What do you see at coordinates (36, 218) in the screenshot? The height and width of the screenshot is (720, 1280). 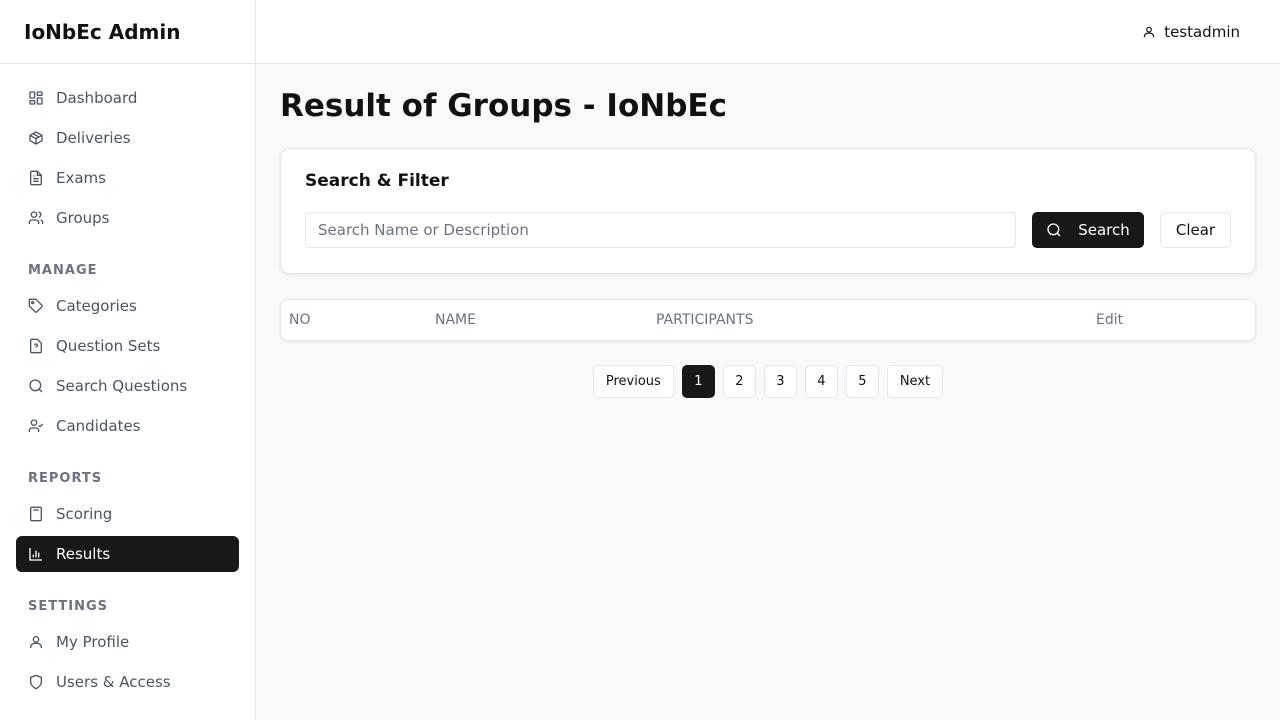 I see `users-icon` at bounding box center [36, 218].